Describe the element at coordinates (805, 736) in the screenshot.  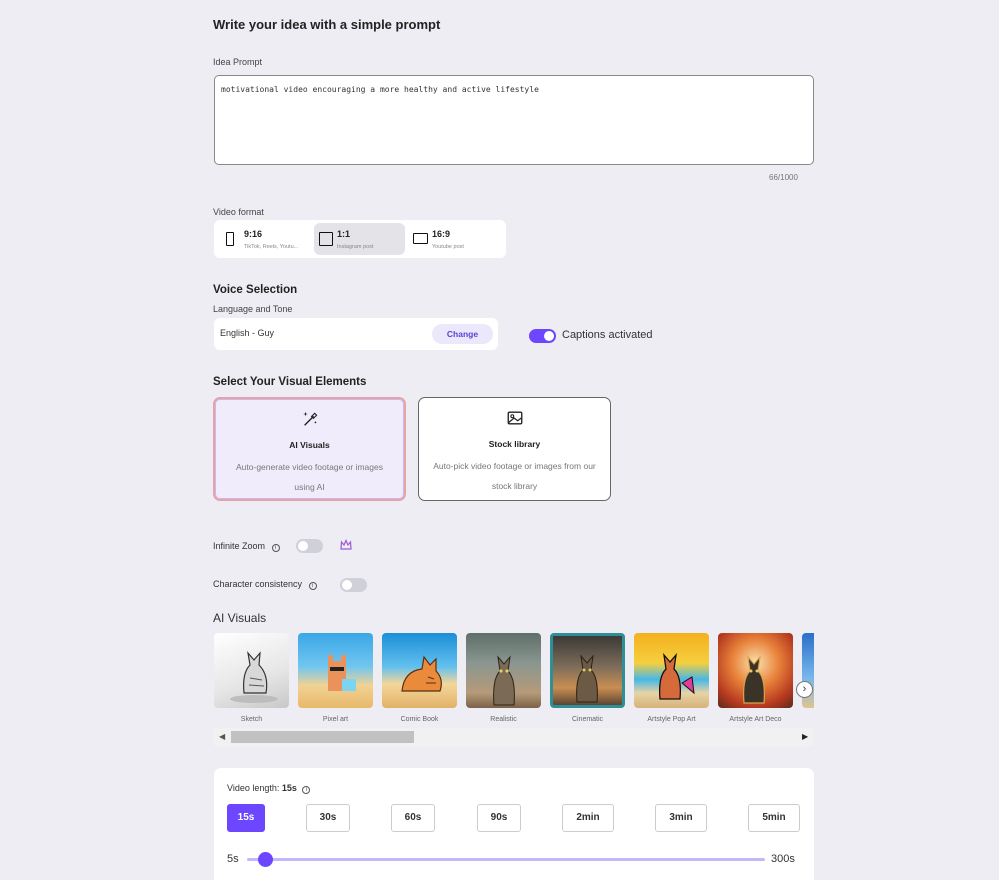
I see `scroll-right-arrow-icon: ▶` at that location.